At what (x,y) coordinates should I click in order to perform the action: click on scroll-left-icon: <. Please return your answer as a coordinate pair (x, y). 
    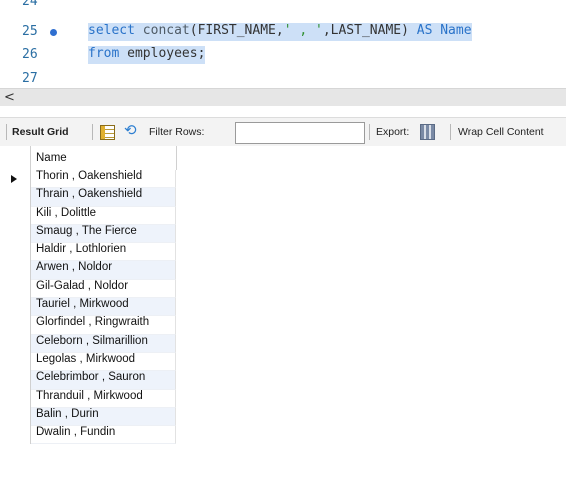
    Looking at the image, I should click on (9, 97).